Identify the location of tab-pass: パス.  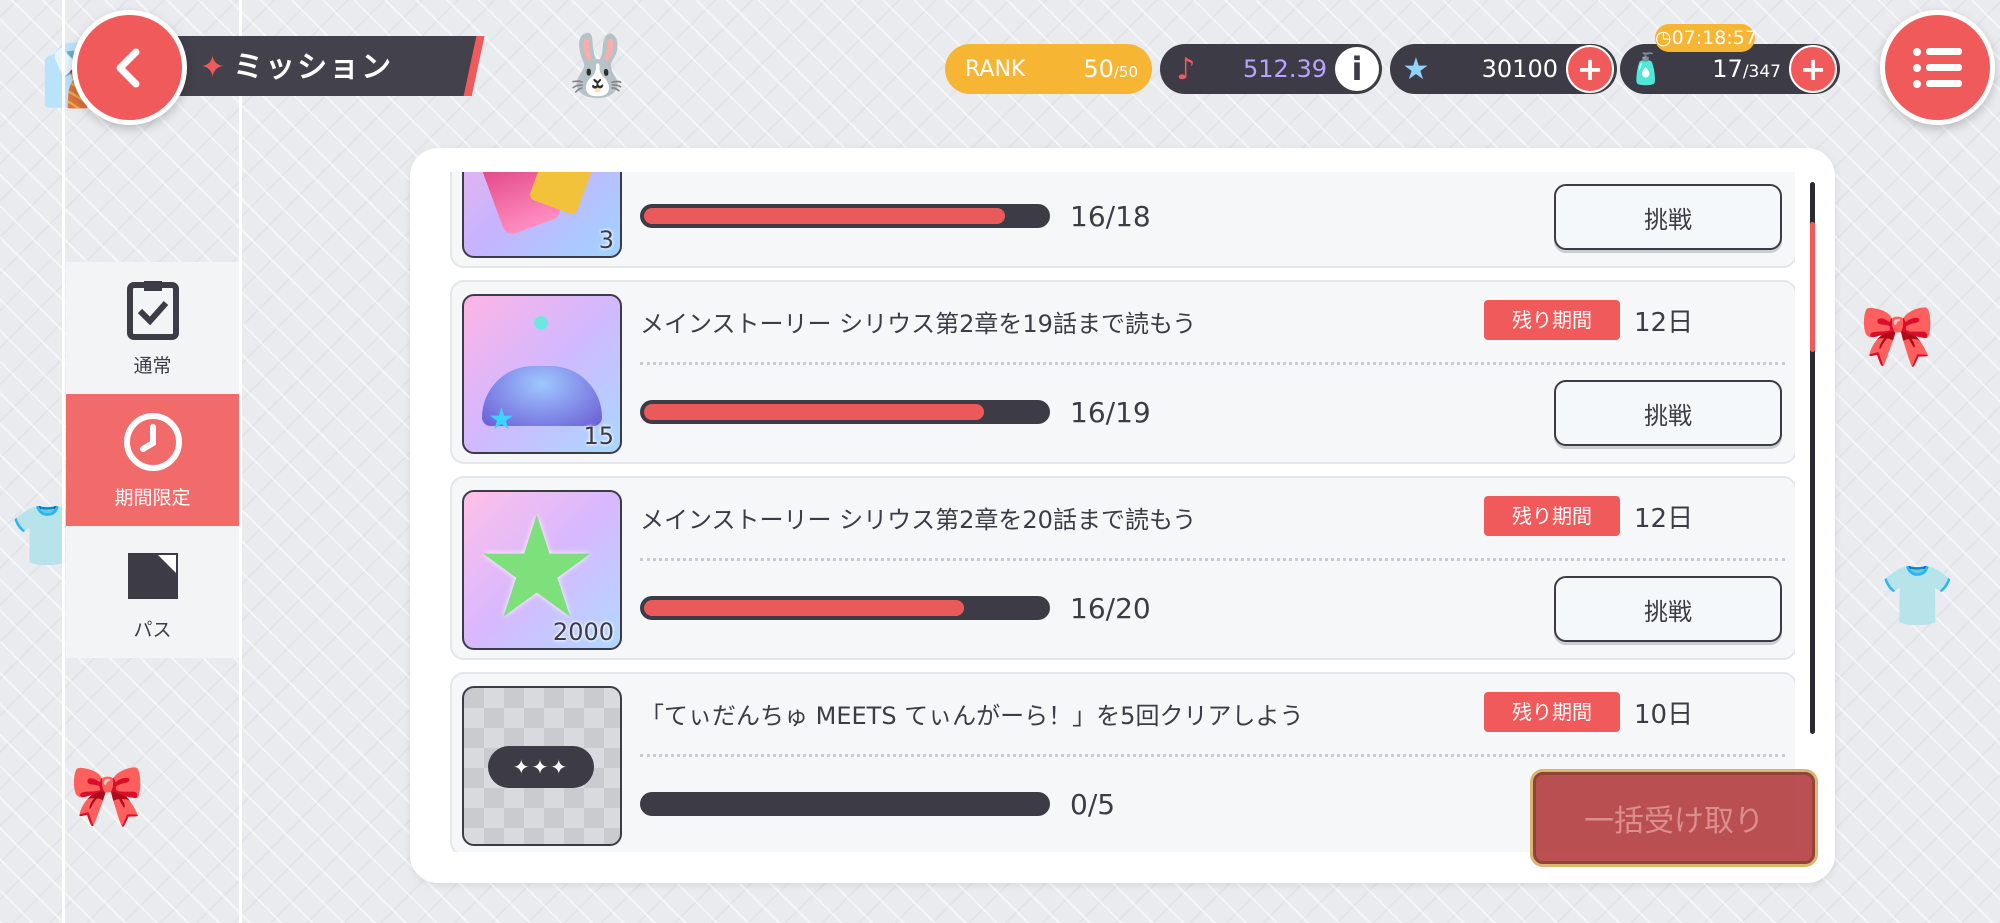
(152, 592).